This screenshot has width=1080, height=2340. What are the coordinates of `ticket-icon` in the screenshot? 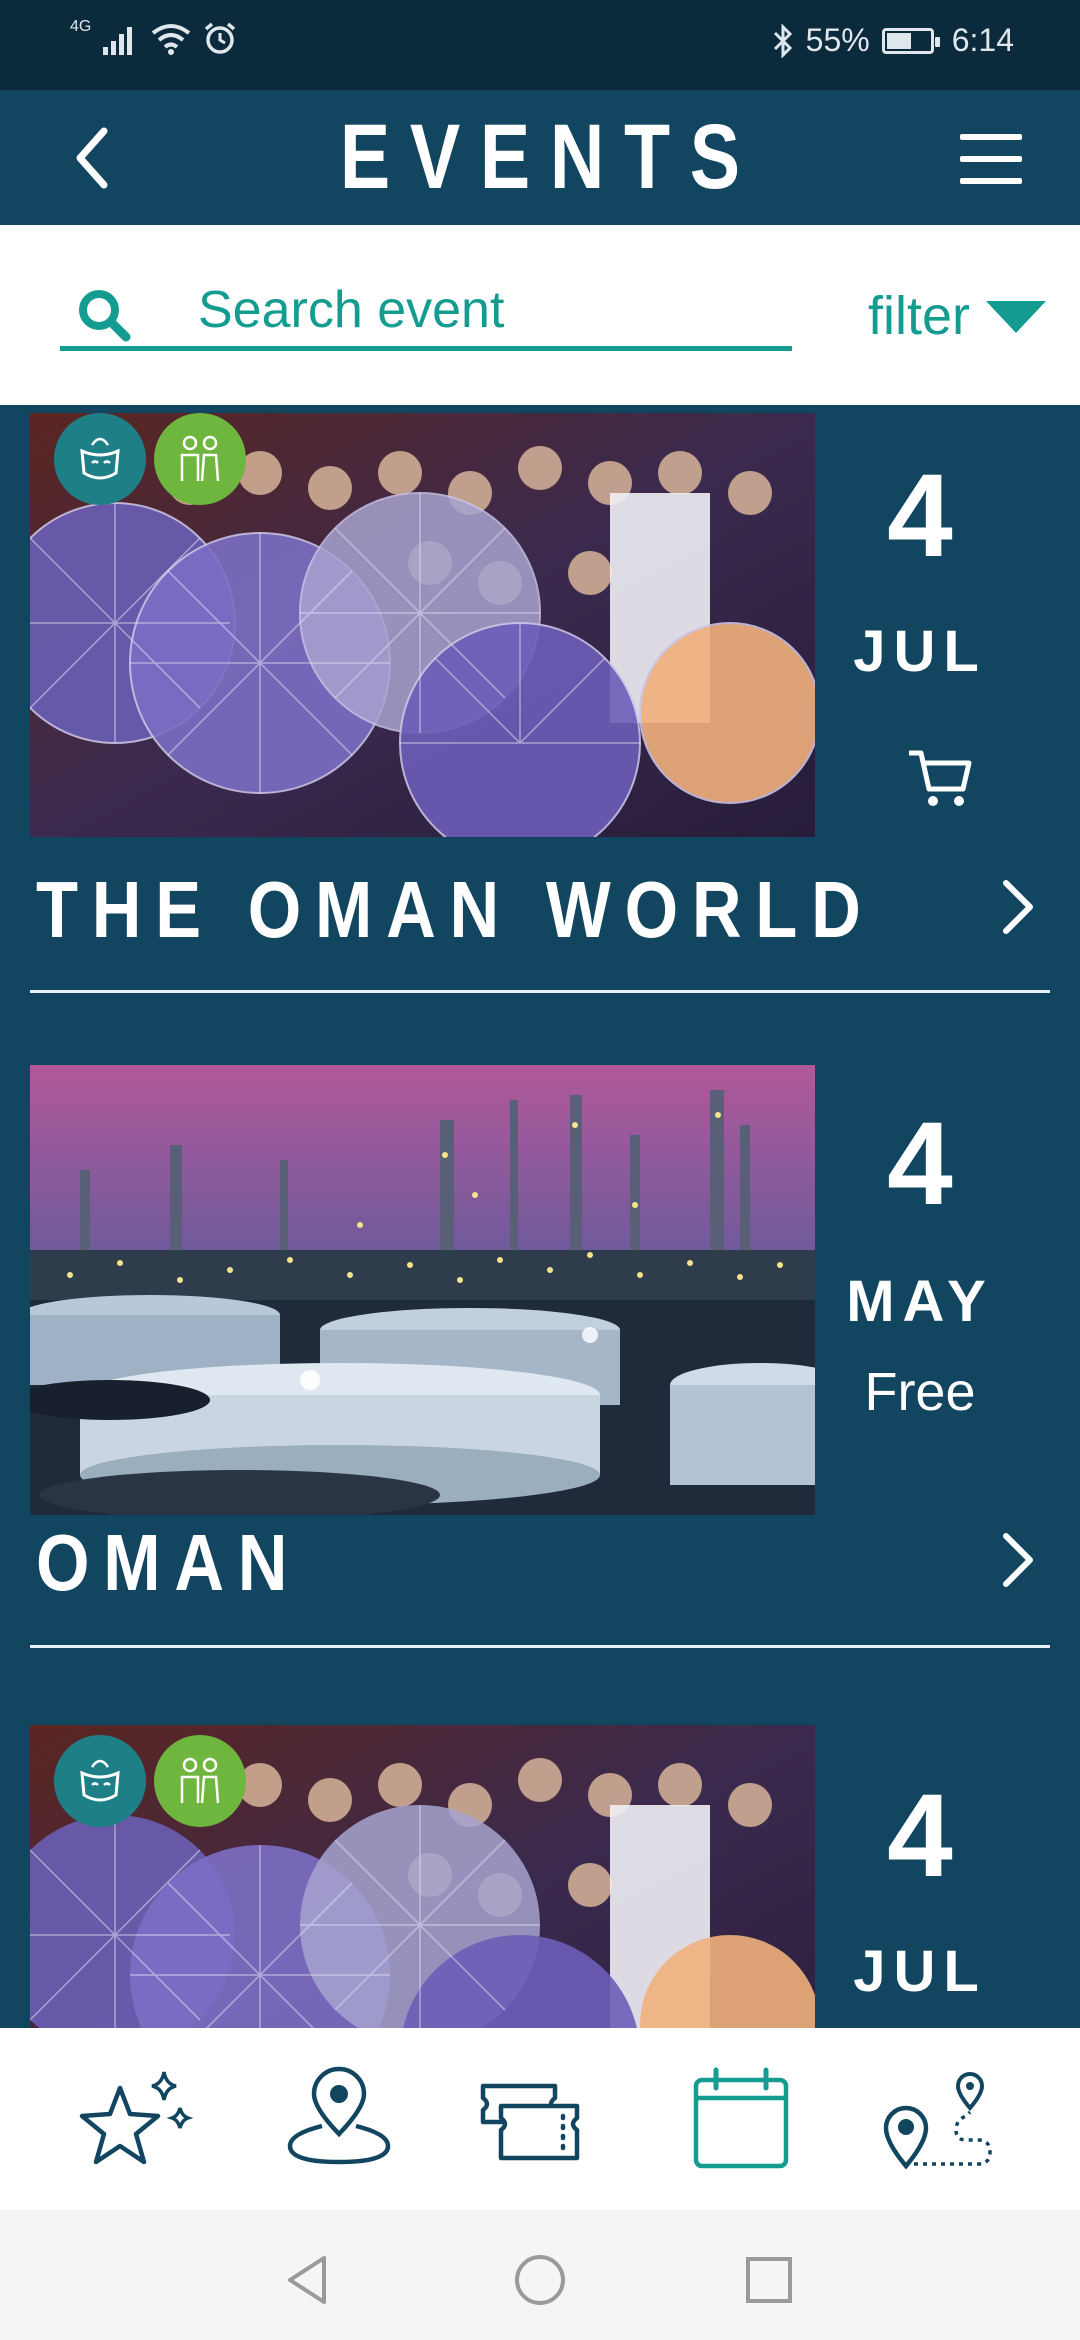 It's located at (530, 2122).